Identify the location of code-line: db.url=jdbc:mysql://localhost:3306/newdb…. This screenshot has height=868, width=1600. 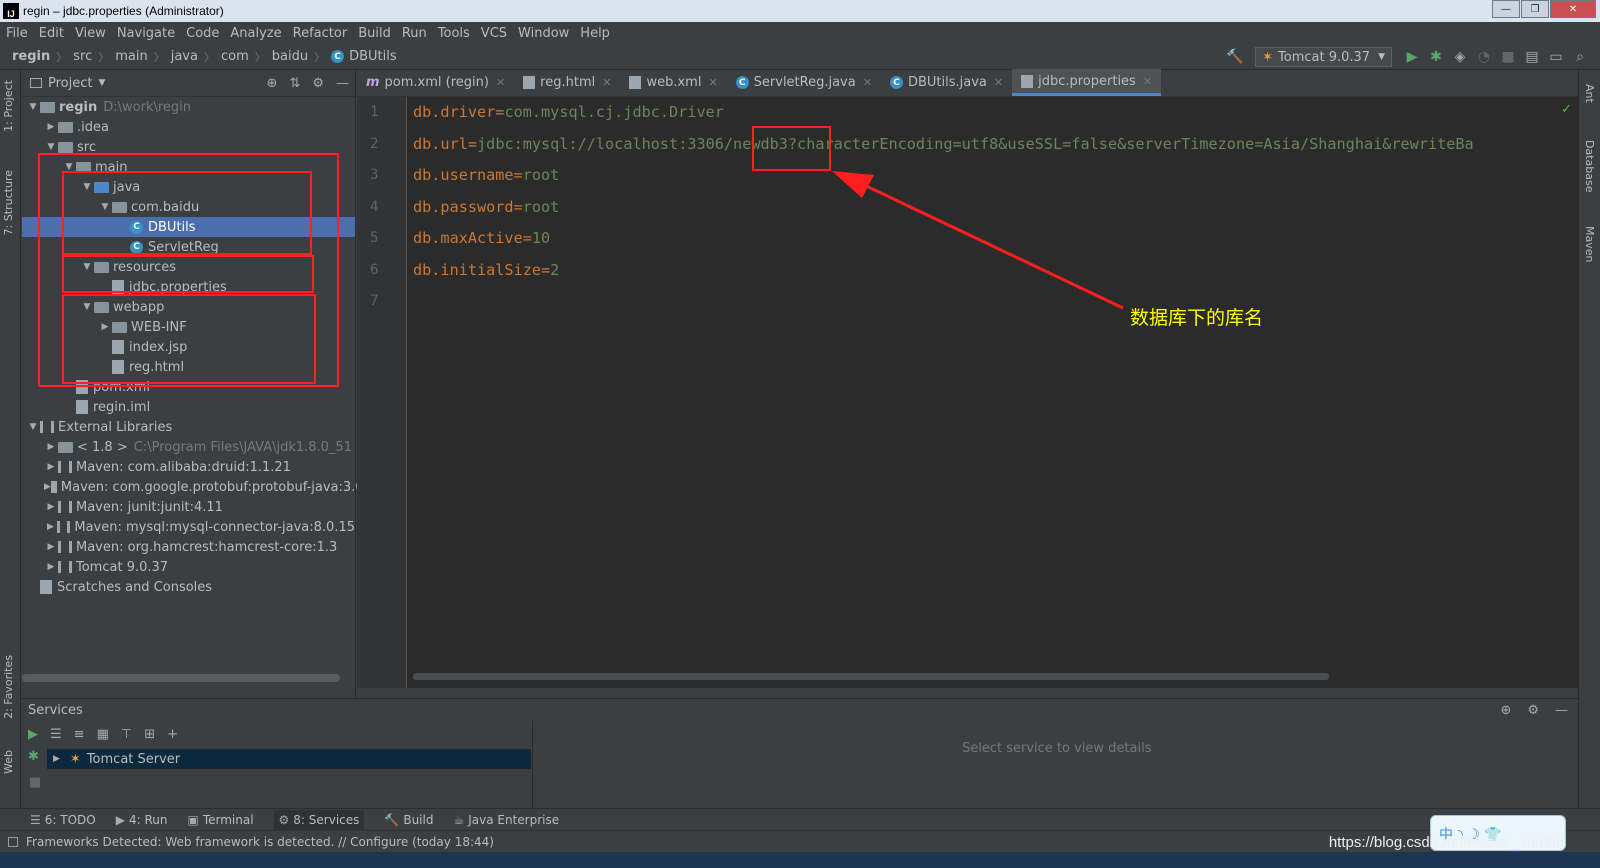
(995, 145).